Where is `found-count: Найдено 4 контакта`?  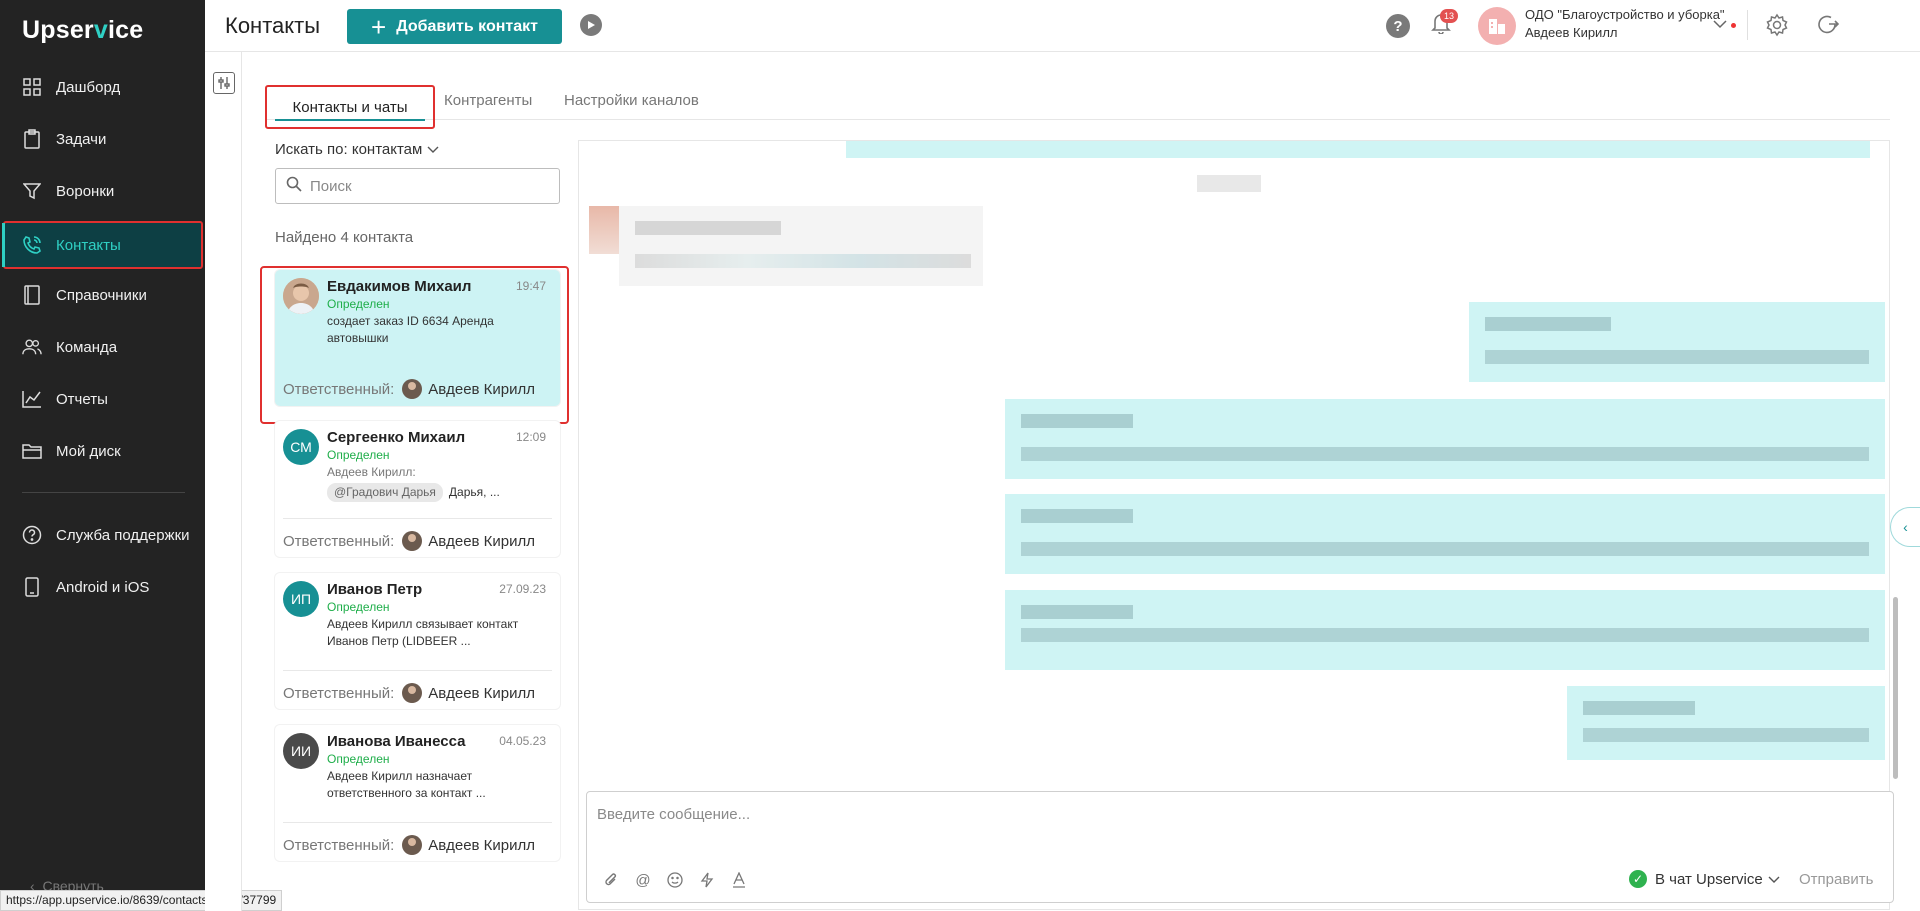
found-count: Найдено 4 контакта is located at coordinates (344, 237).